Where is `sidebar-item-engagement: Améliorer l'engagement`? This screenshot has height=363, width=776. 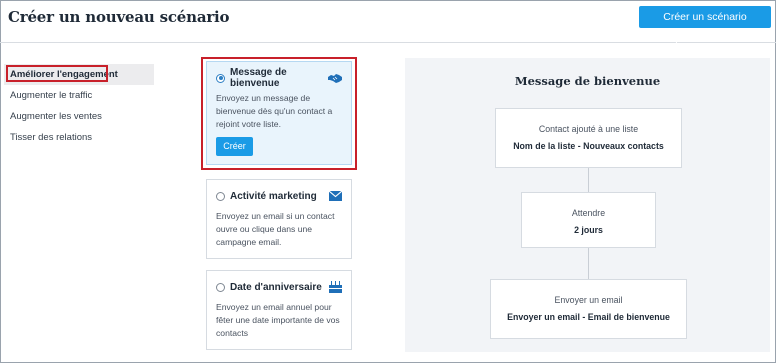 sidebar-item-engagement: Améliorer l'engagement is located at coordinates (79, 74).